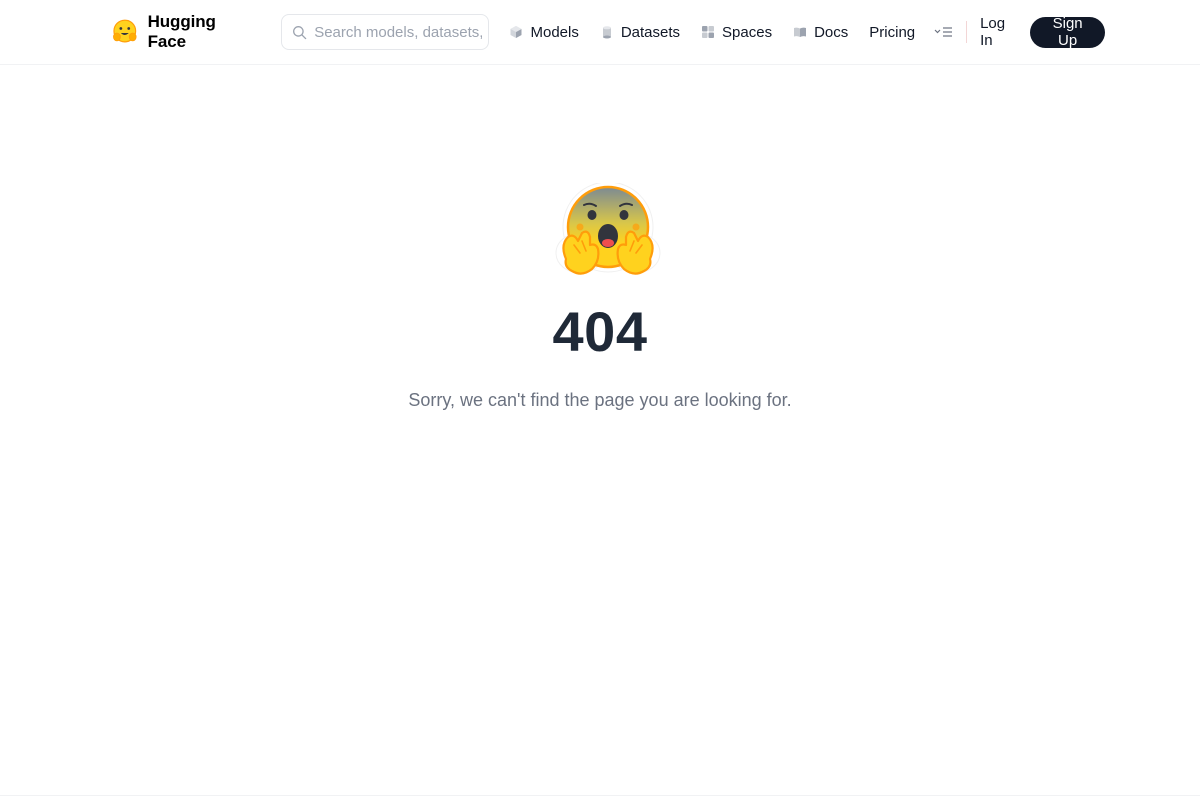  Describe the element at coordinates (999, 32) in the screenshot. I see `login-link: Log In` at that location.